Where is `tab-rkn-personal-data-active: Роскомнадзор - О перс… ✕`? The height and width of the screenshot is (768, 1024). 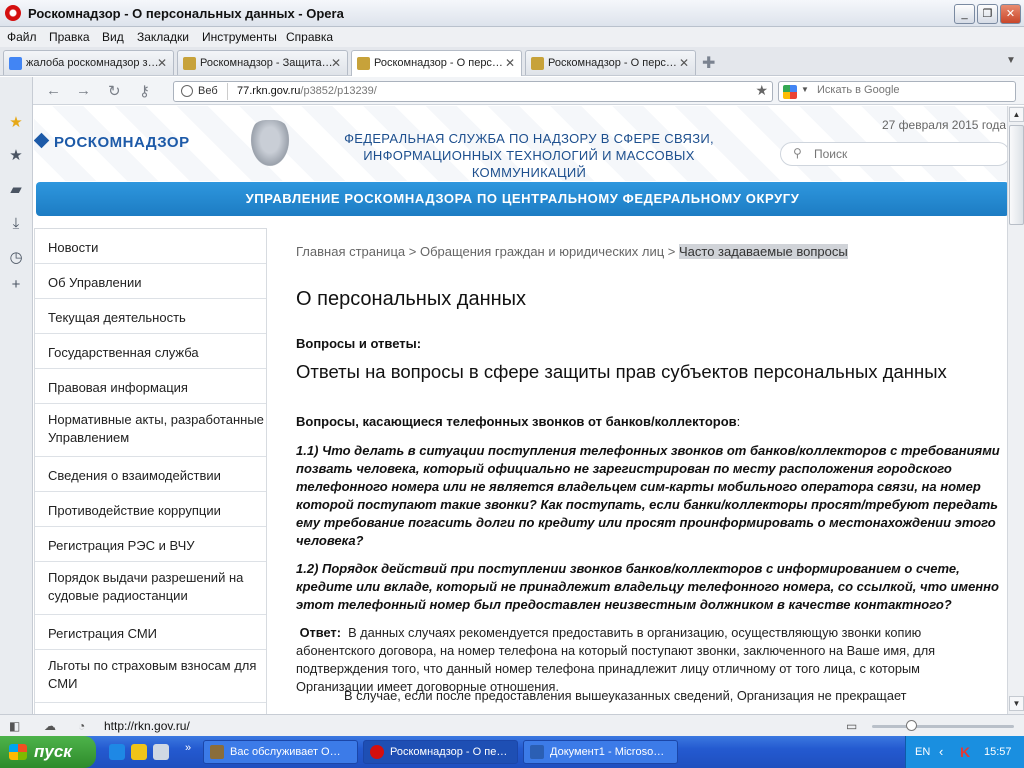
tab-rkn-personal-data-active: Роскомнадзор - О перс… ✕ is located at coordinates (436, 63).